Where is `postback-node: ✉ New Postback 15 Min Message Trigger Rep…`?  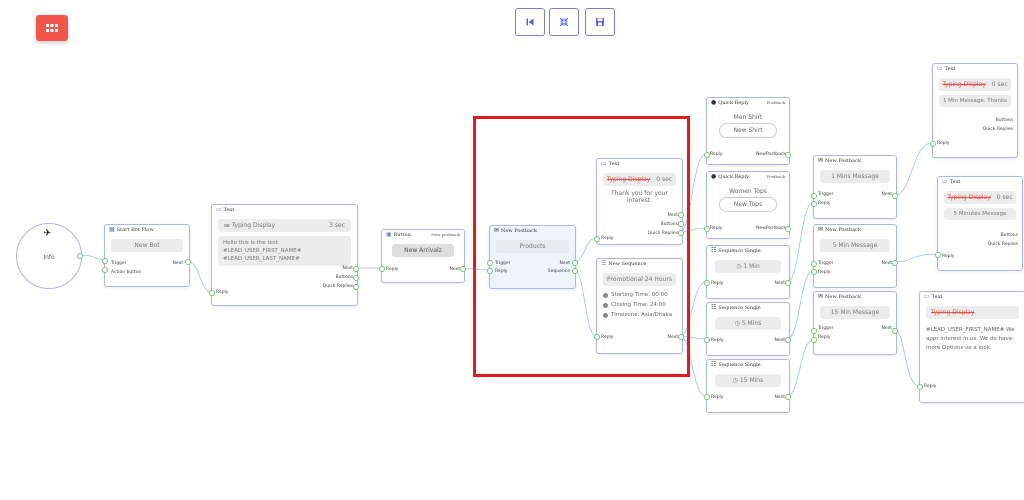 postback-node: ✉ New Postback 15 Min Message Trigger Rep… is located at coordinates (855, 323).